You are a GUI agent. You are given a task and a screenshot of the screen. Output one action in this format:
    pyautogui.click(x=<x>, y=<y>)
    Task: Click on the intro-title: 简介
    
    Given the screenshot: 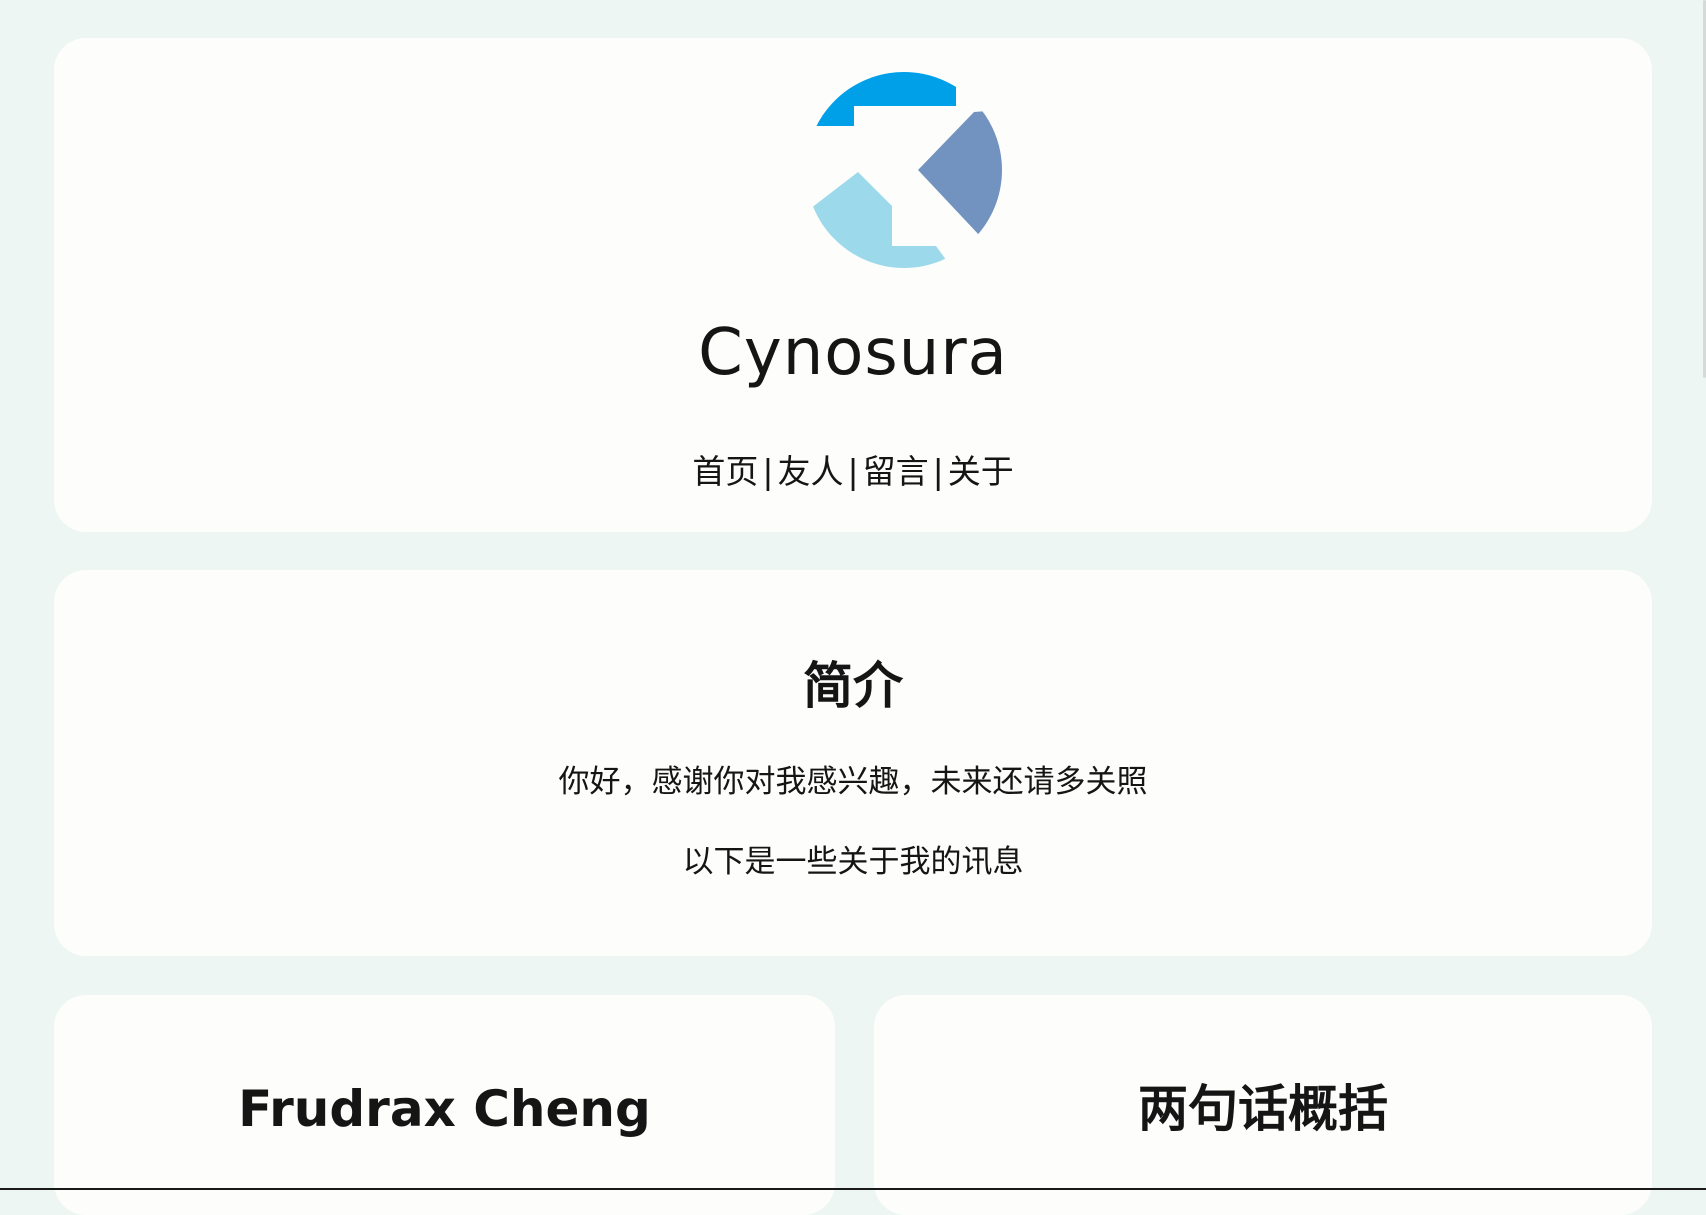 What is the action you would take?
    pyautogui.click(x=853, y=686)
    